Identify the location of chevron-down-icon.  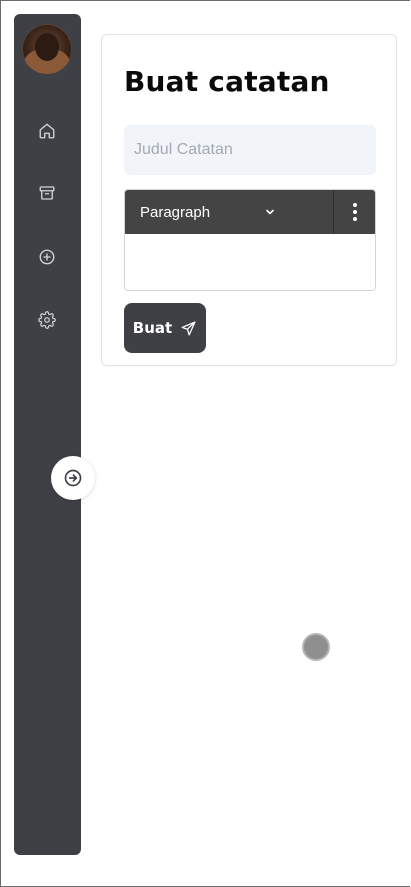
(270, 212).